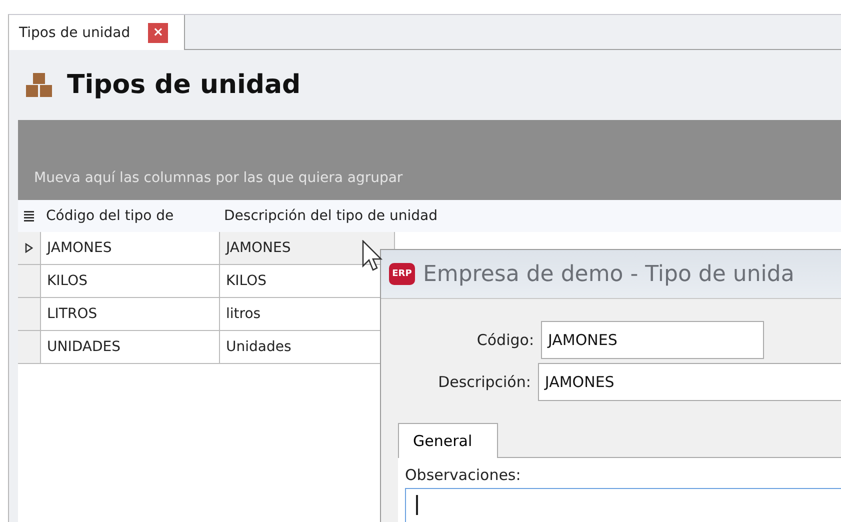 This screenshot has height=522, width=841. I want to click on column-header: Código del tipo de, so click(129, 216).